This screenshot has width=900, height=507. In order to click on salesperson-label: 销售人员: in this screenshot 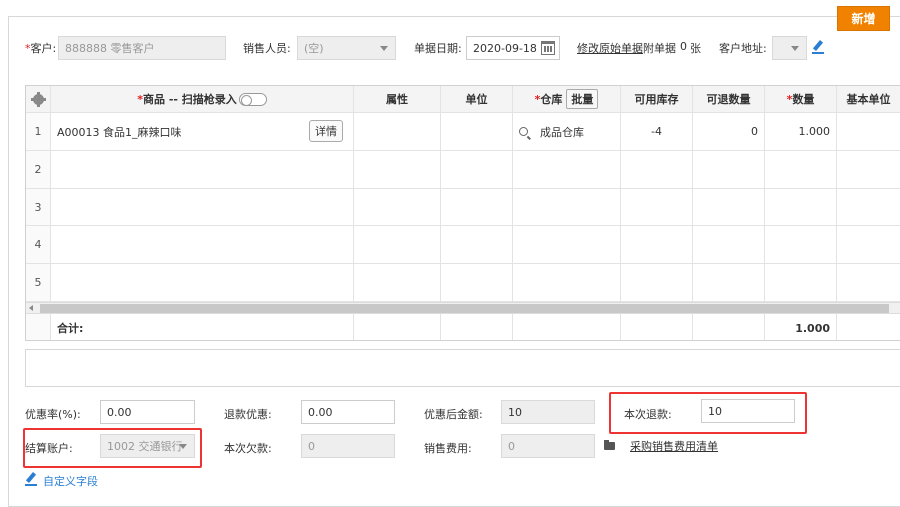, I will do `click(267, 48)`.